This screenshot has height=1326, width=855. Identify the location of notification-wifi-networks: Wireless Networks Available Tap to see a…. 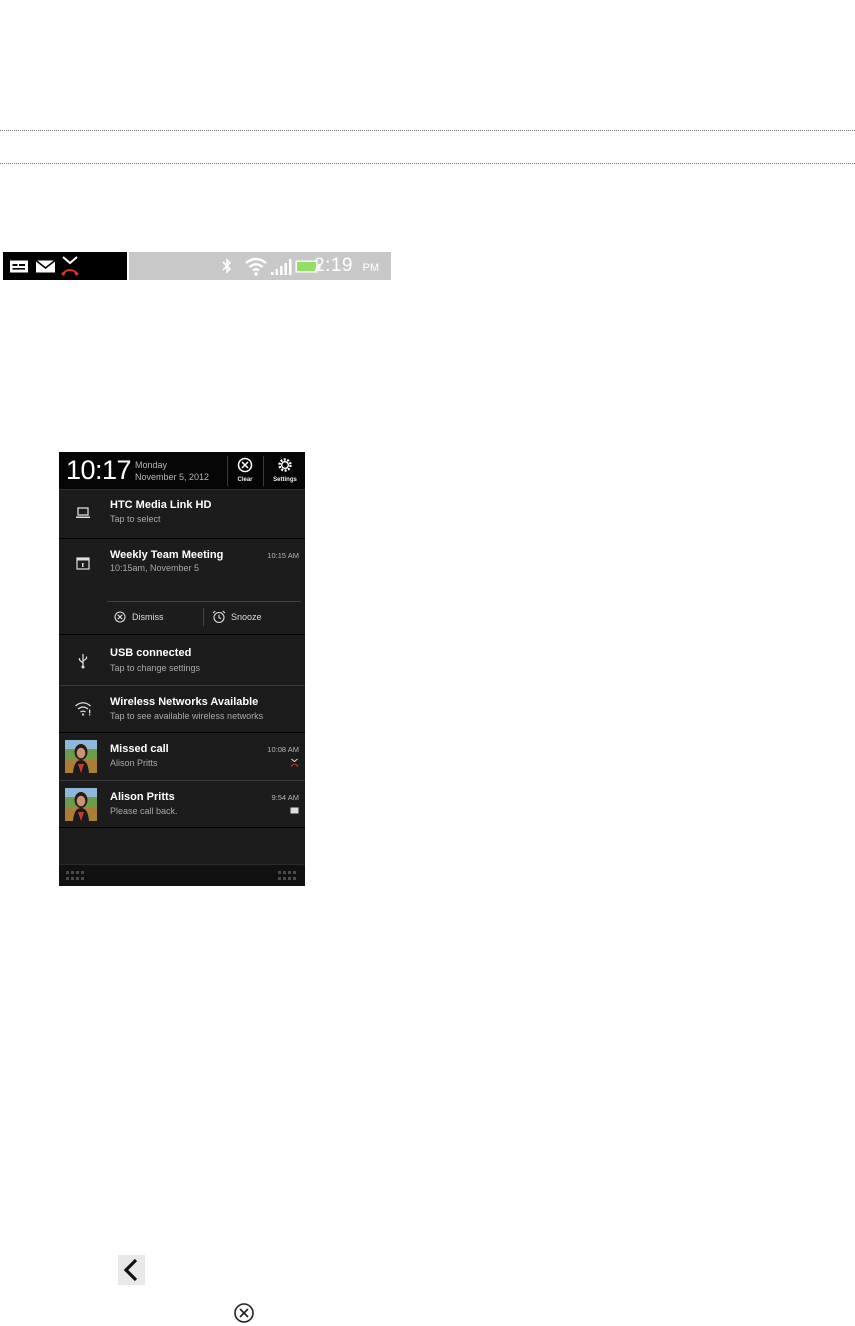
(182, 709).